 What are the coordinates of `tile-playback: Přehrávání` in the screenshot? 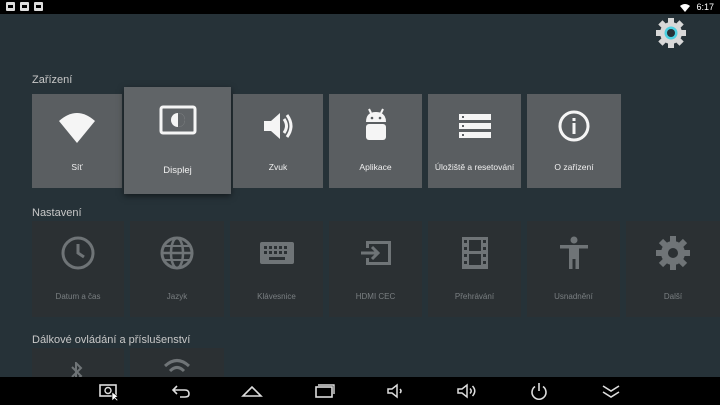 It's located at (474, 269).